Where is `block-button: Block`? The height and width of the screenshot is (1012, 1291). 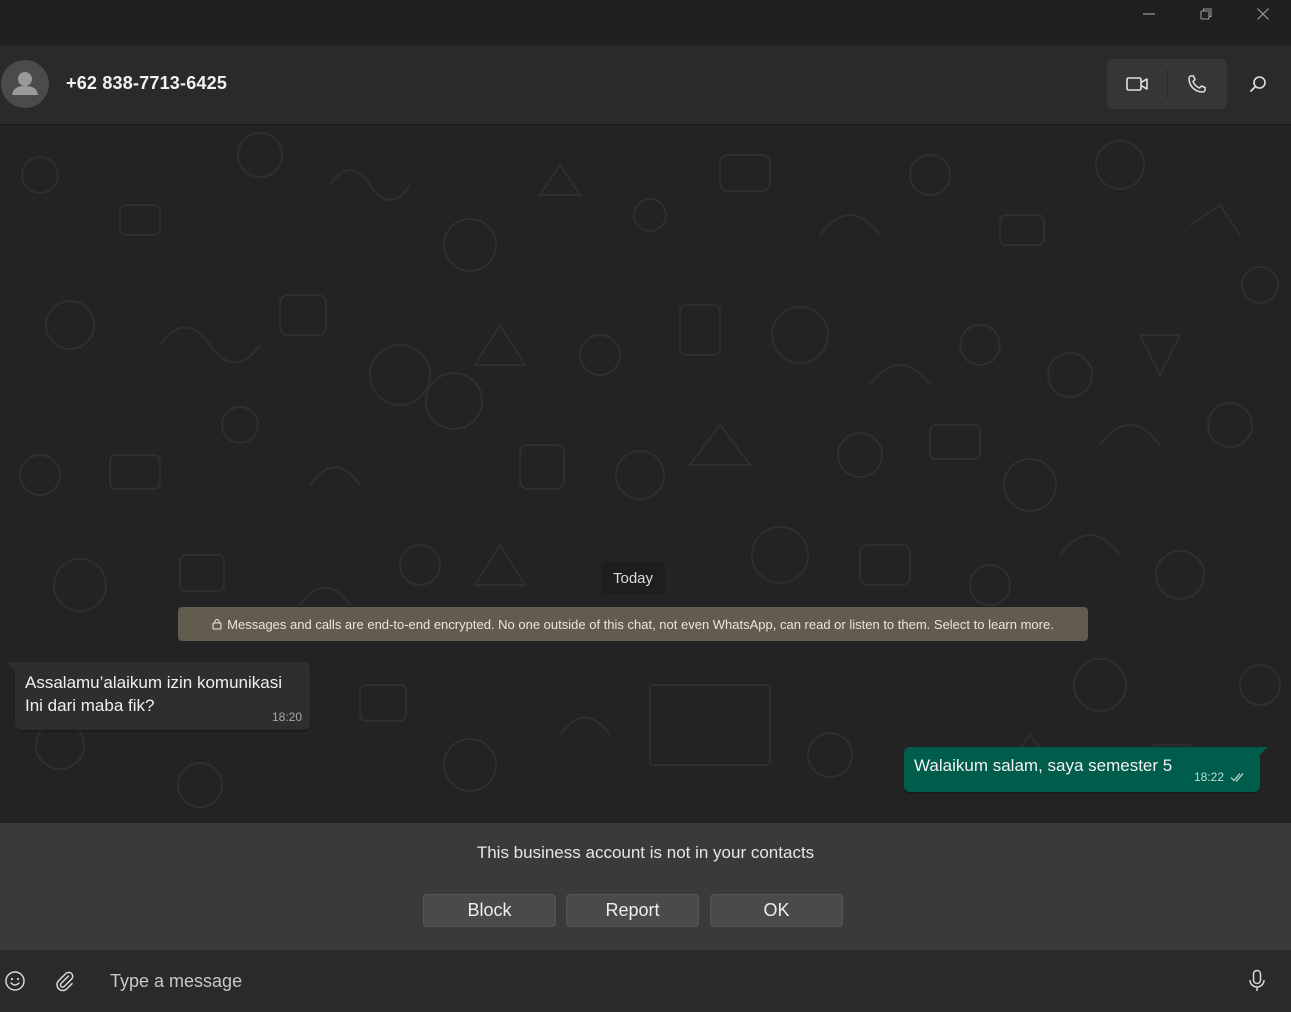 block-button: Block is located at coordinates (489, 910).